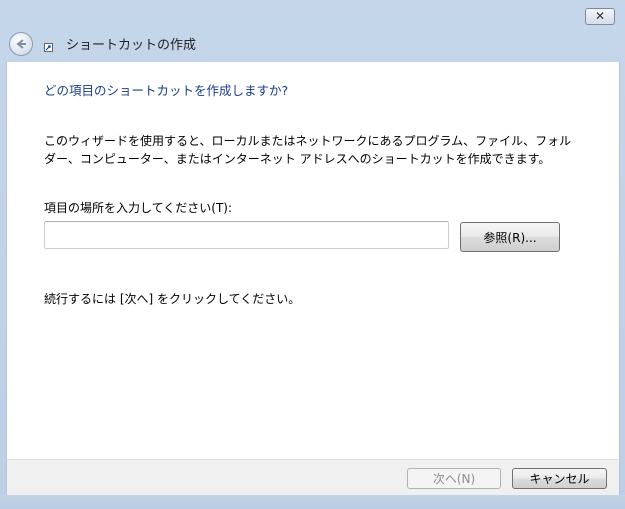  I want to click on shortcut-arrow-icon, so click(48, 47).